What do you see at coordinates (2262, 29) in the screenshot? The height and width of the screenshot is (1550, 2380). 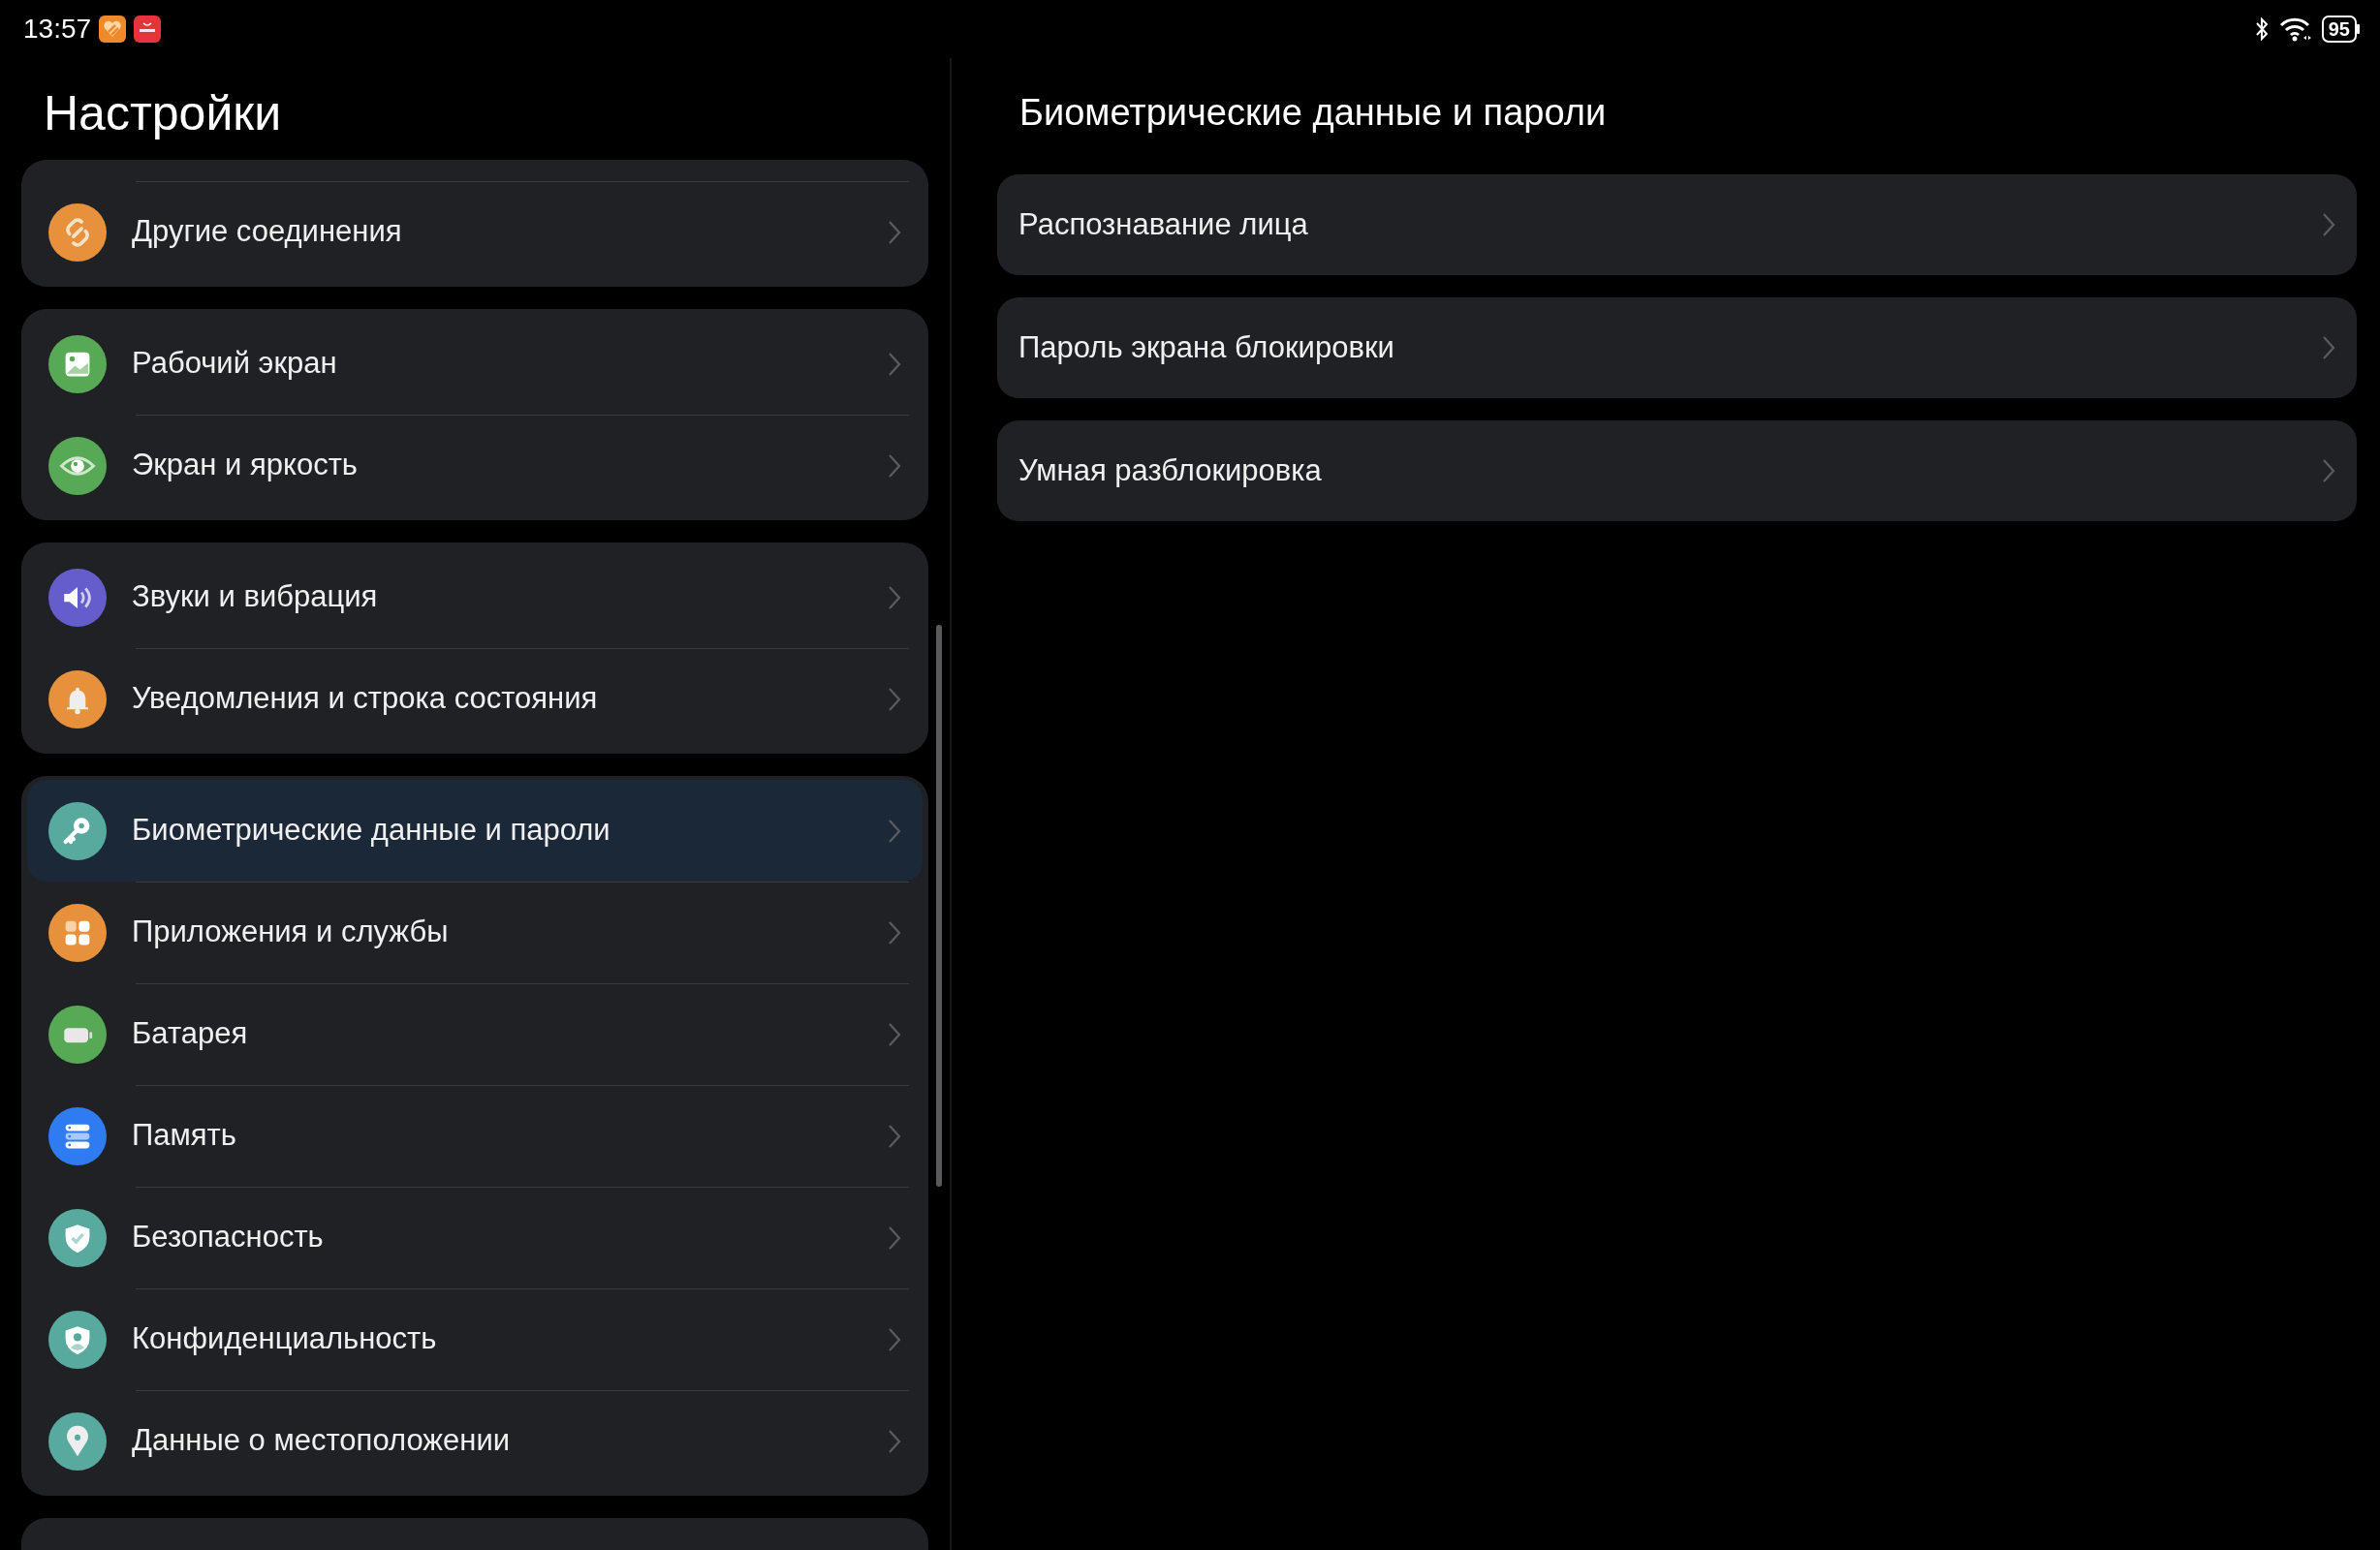 I see `bluetooth-icon` at bounding box center [2262, 29].